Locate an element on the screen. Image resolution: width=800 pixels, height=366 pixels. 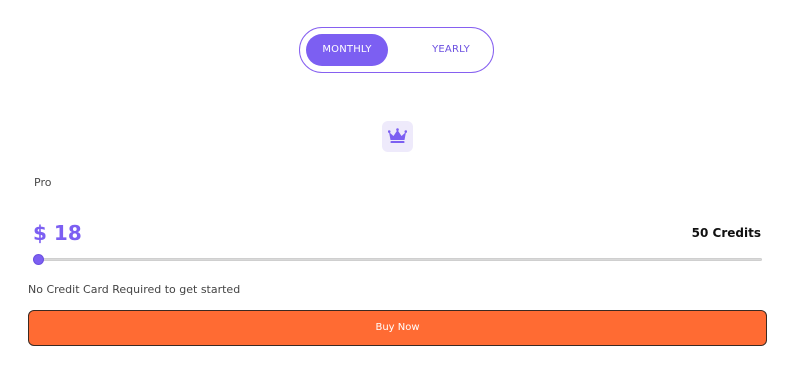
price-currency: $ is located at coordinates (40, 233).